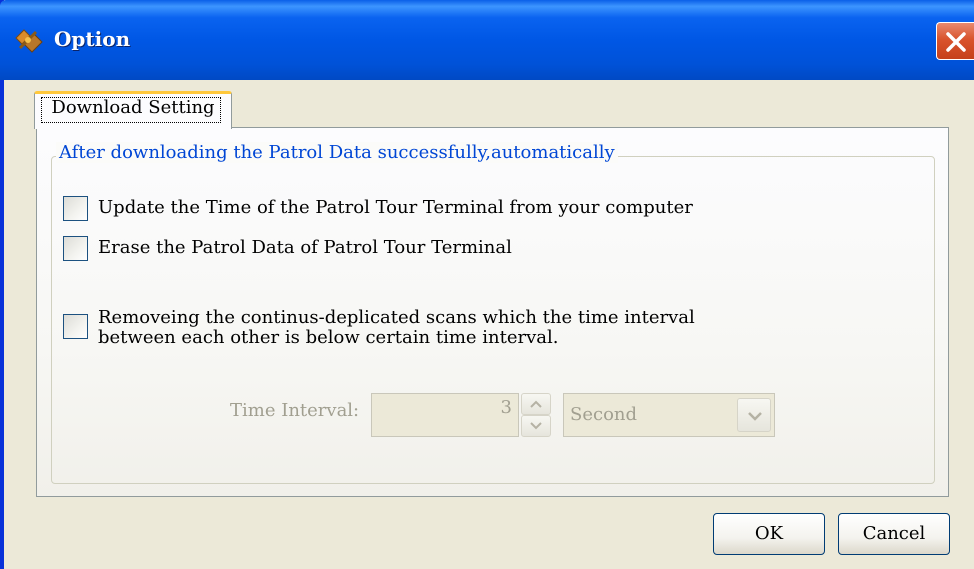 The width and height of the screenshot is (974, 569). What do you see at coordinates (445, 415) in the screenshot?
I see `time-interval-input: 3` at bounding box center [445, 415].